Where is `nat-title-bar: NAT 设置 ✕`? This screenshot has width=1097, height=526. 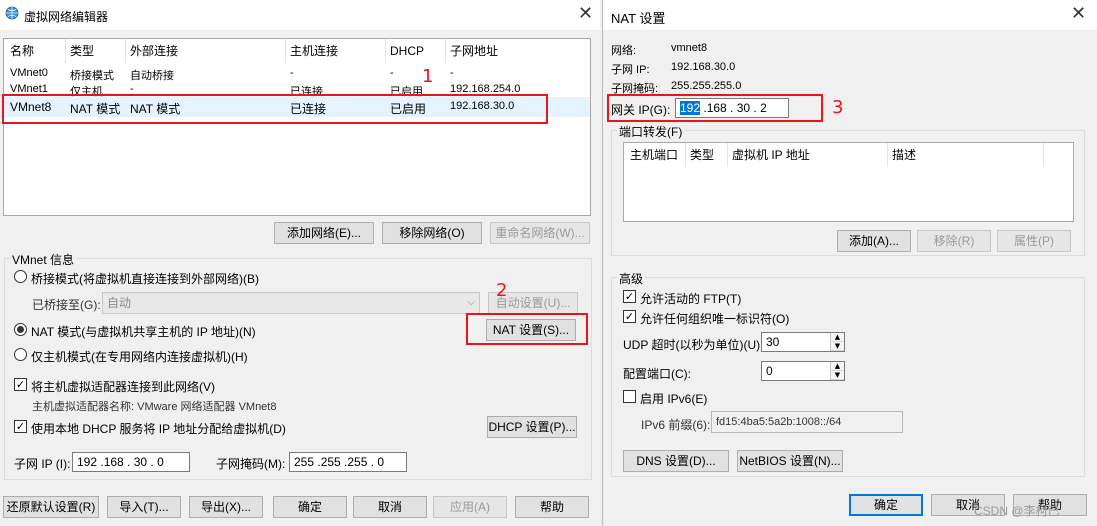 nat-title-bar: NAT 设置 ✕ is located at coordinates (850, 15).